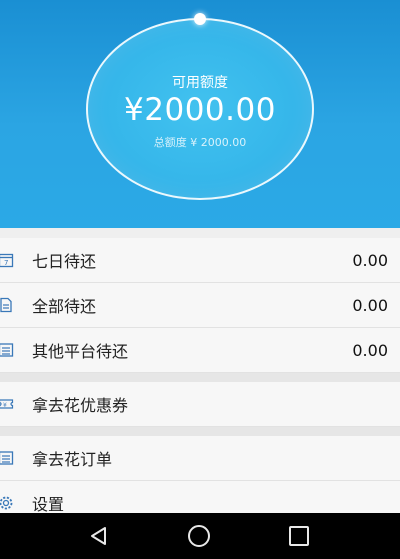 The height and width of the screenshot is (559, 400). I want to click on system-nav-bar, so click(200, 536).